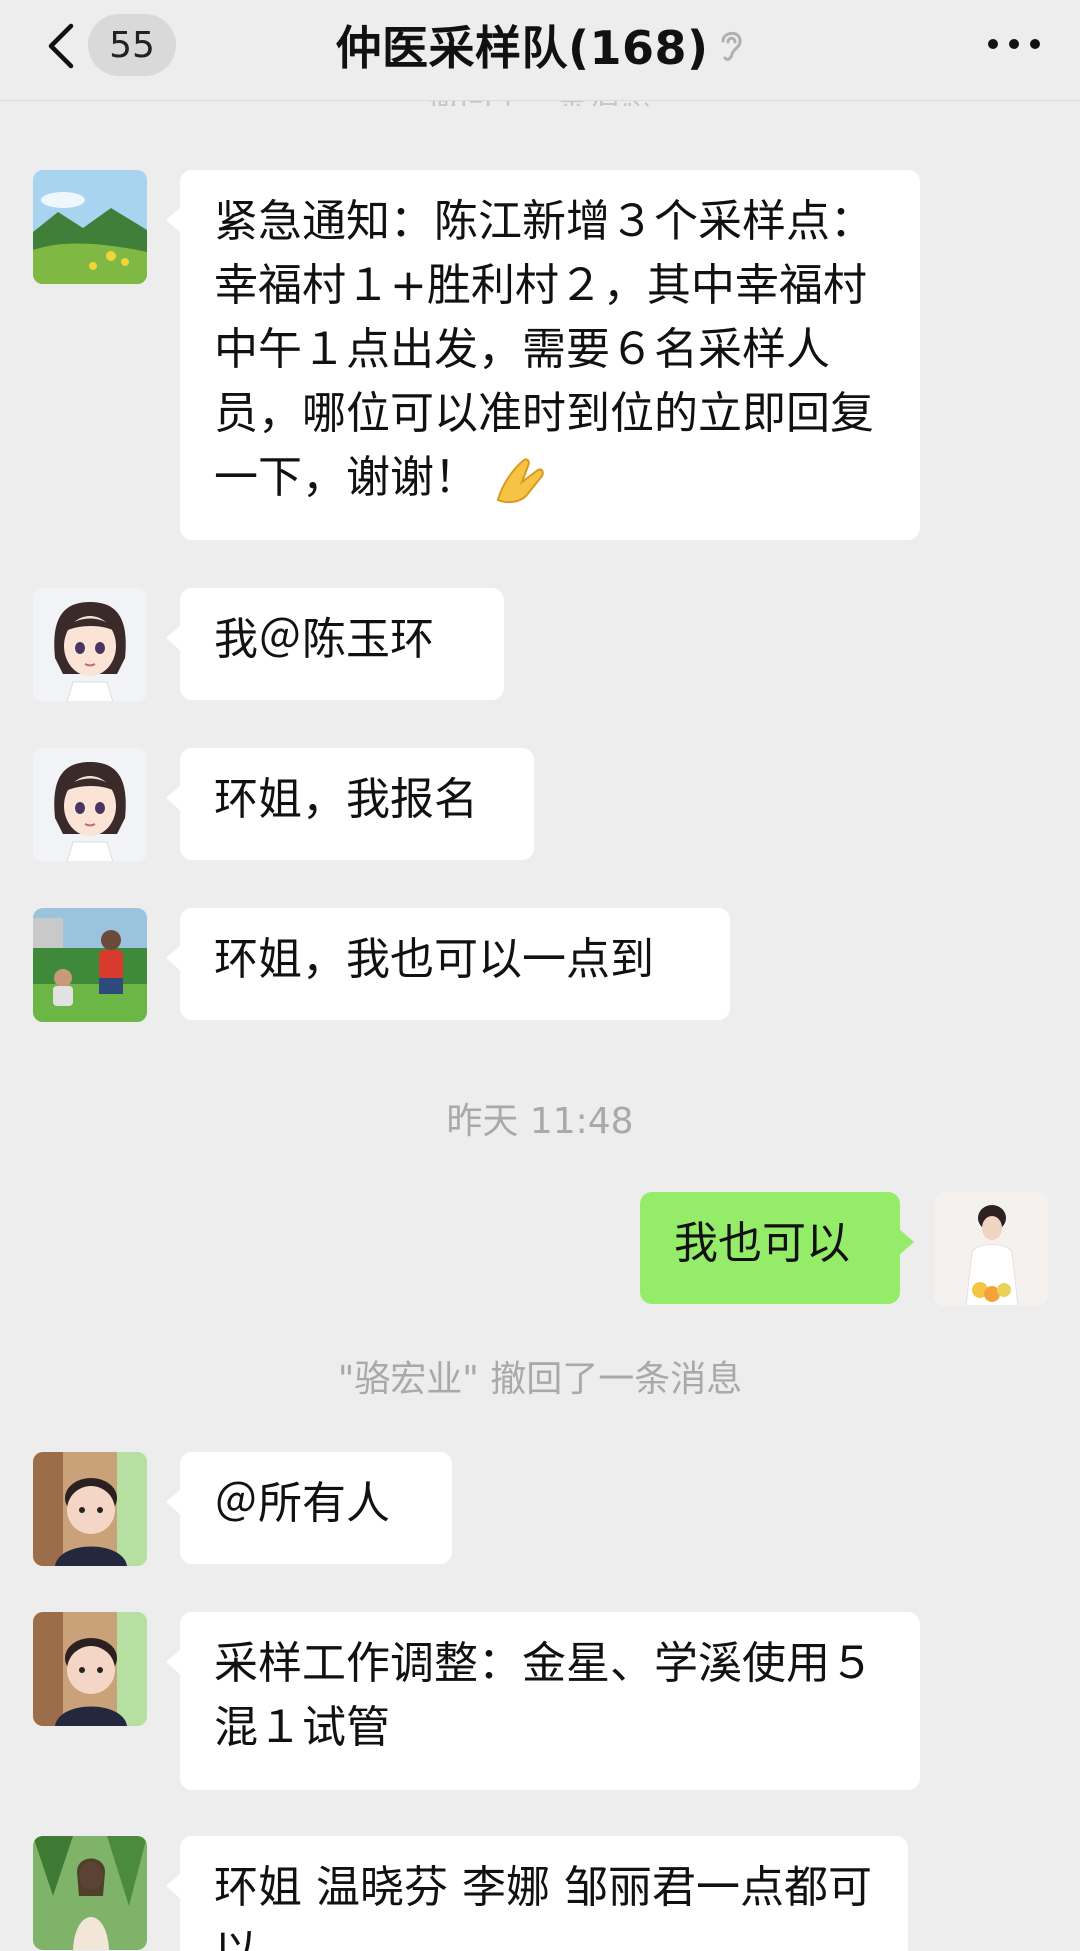  I want to click on message-bubble: 环姐，我报名, so click(350, 804).